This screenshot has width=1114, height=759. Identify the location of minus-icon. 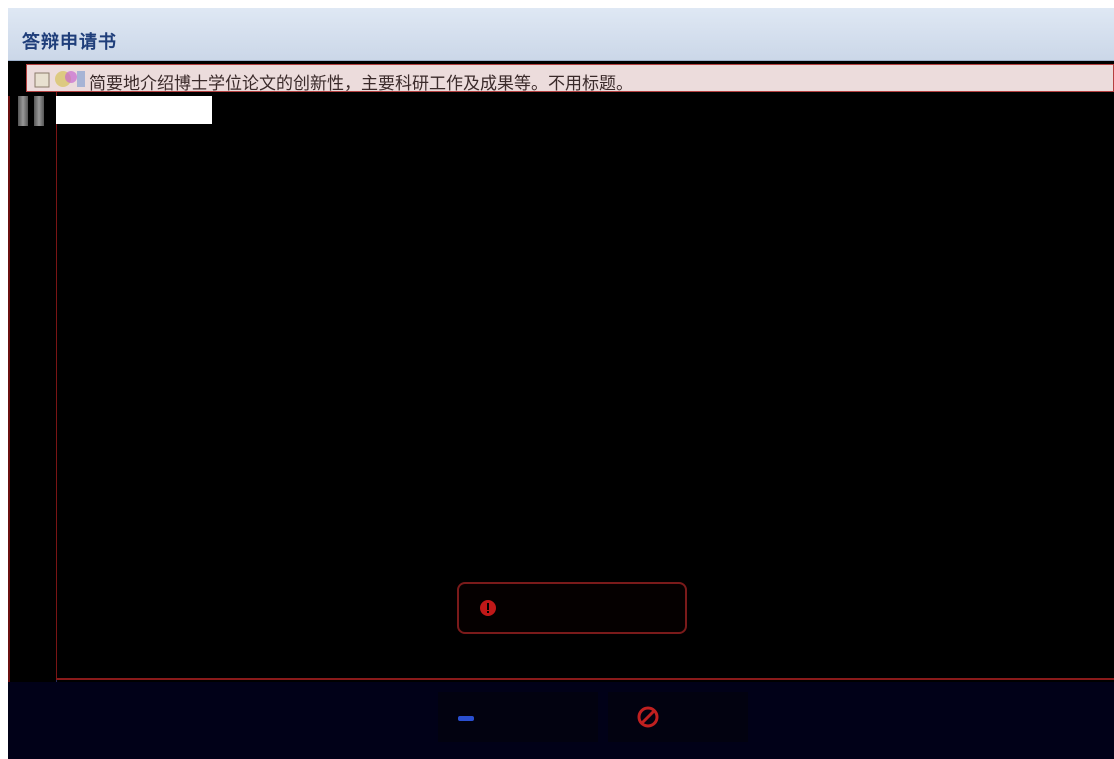
(466, 718).